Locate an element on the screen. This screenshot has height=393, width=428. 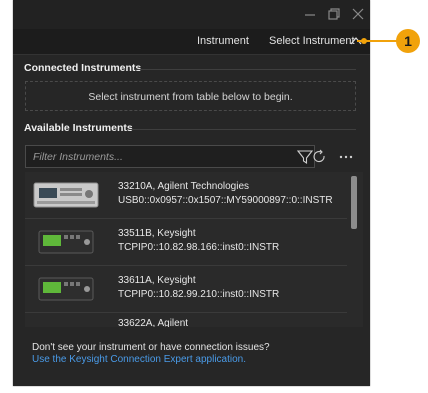
tab-instrument: Instrument is located at coordinates (223, 41).